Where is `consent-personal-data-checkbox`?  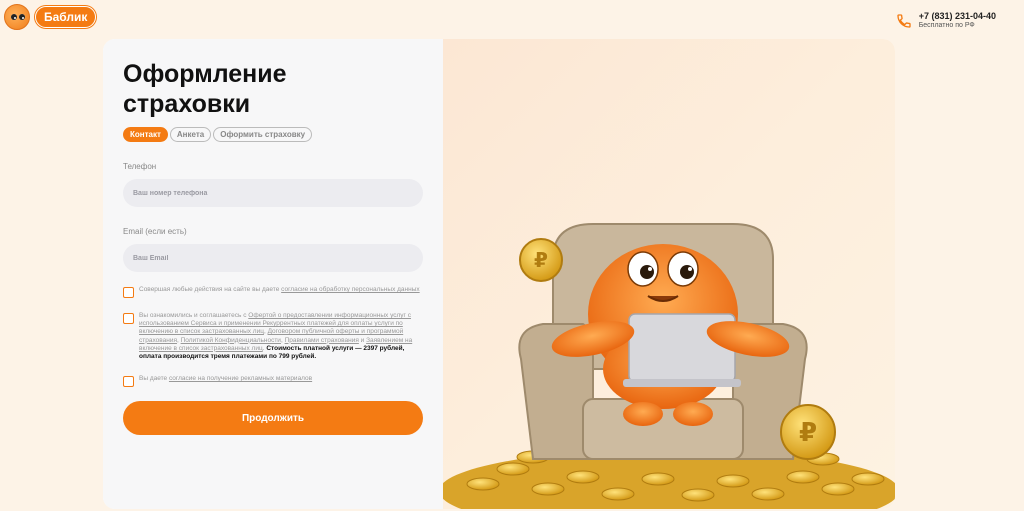 consent-personal-data-checkbox is located at coordinates (128, 292).